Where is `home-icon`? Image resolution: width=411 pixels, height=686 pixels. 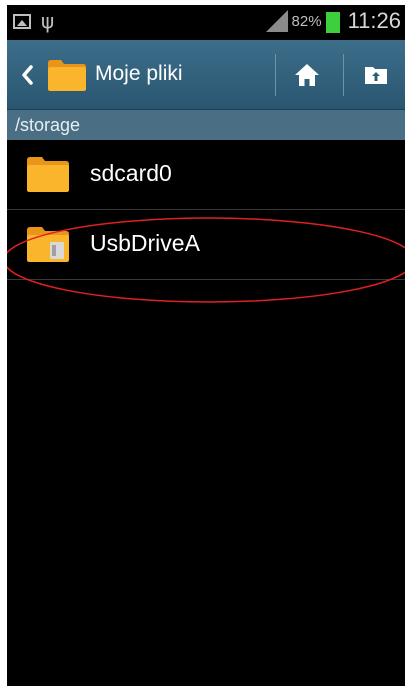 home-icon is located at coordinates (307, 75).